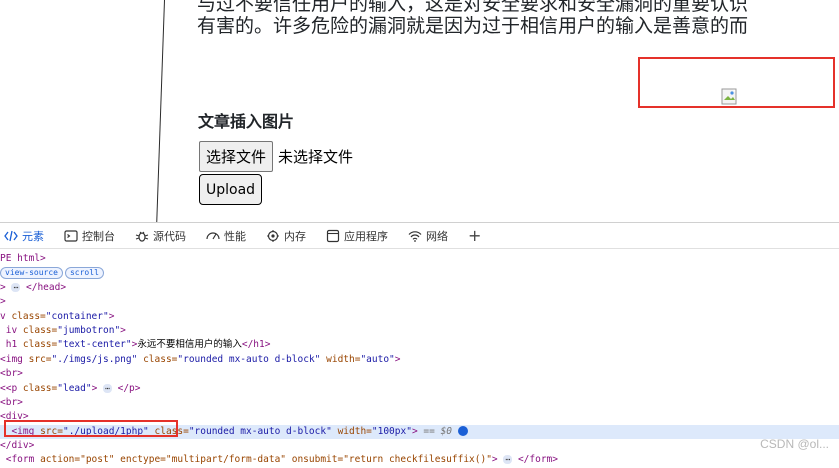  I want to click on network-wifi-icon, so click(415, 236).